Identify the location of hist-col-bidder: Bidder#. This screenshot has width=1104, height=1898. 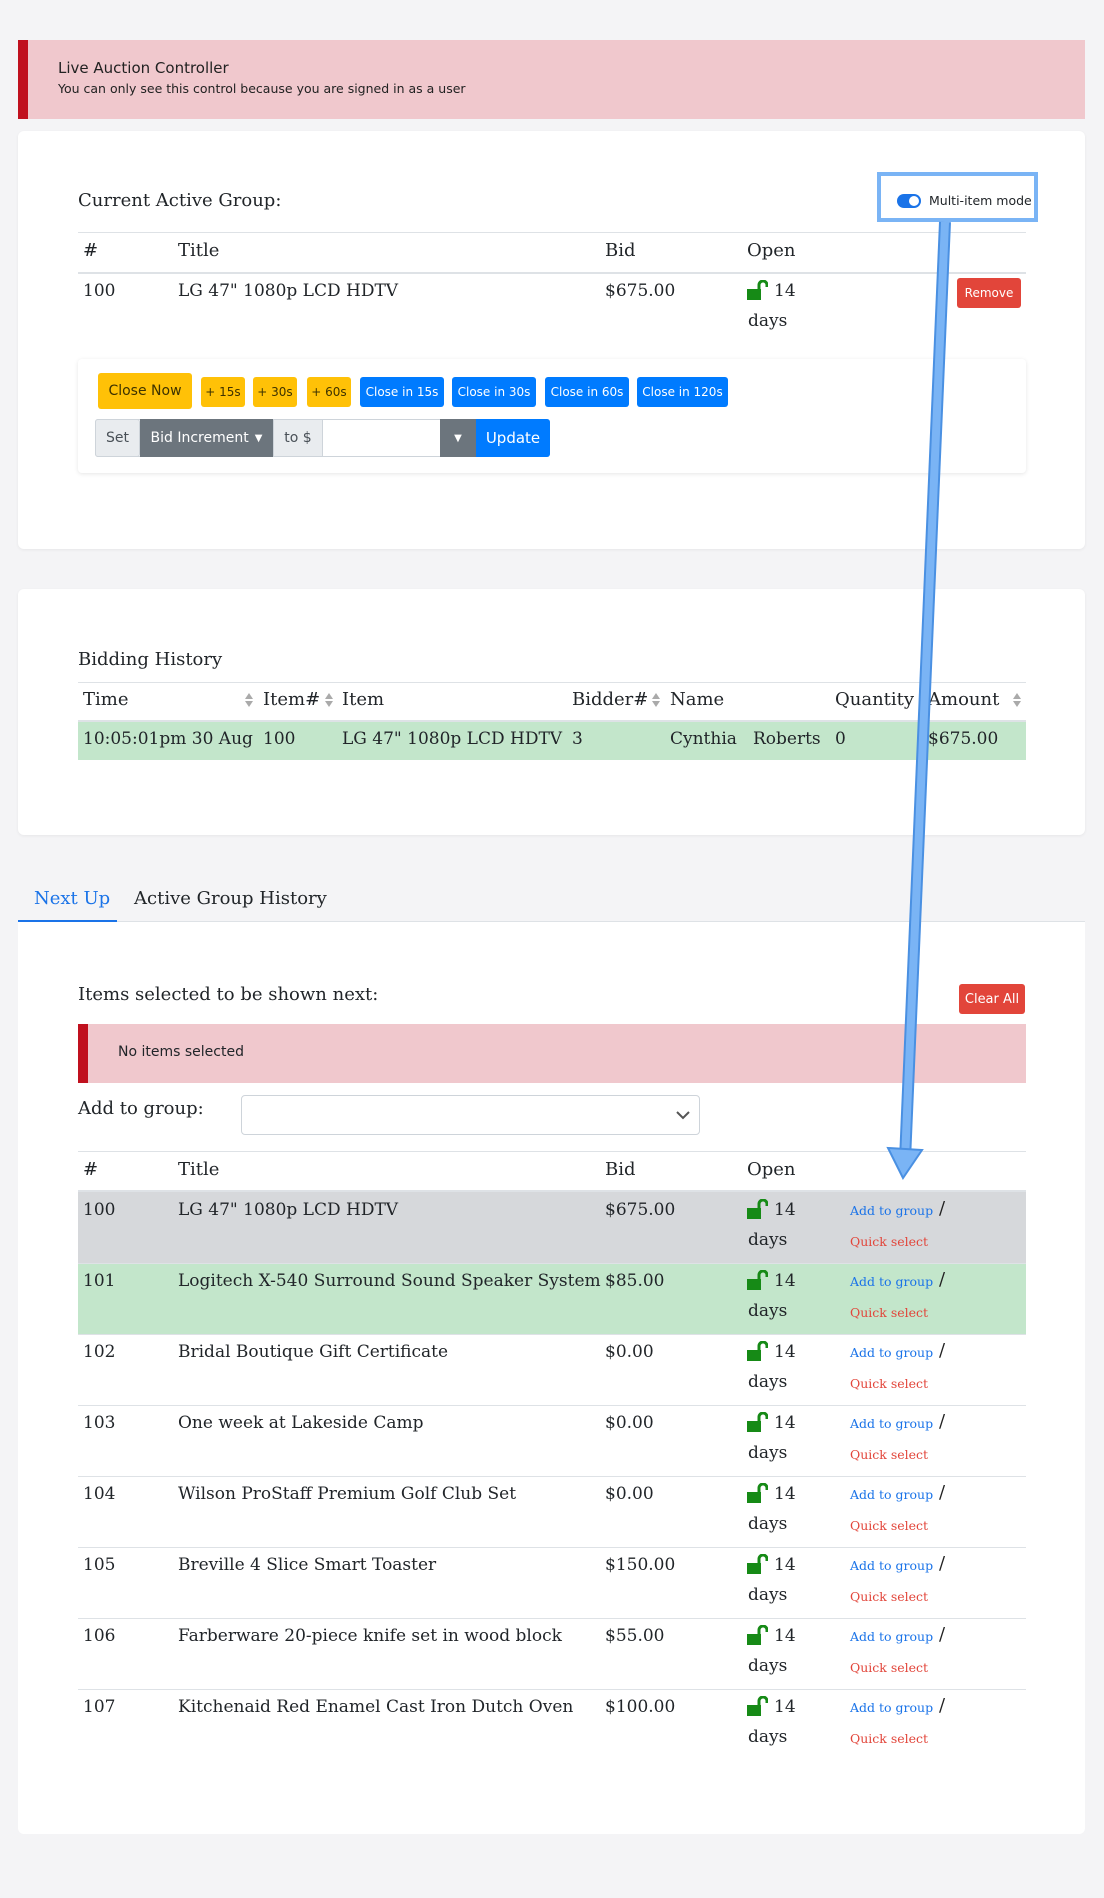
(610, 699).